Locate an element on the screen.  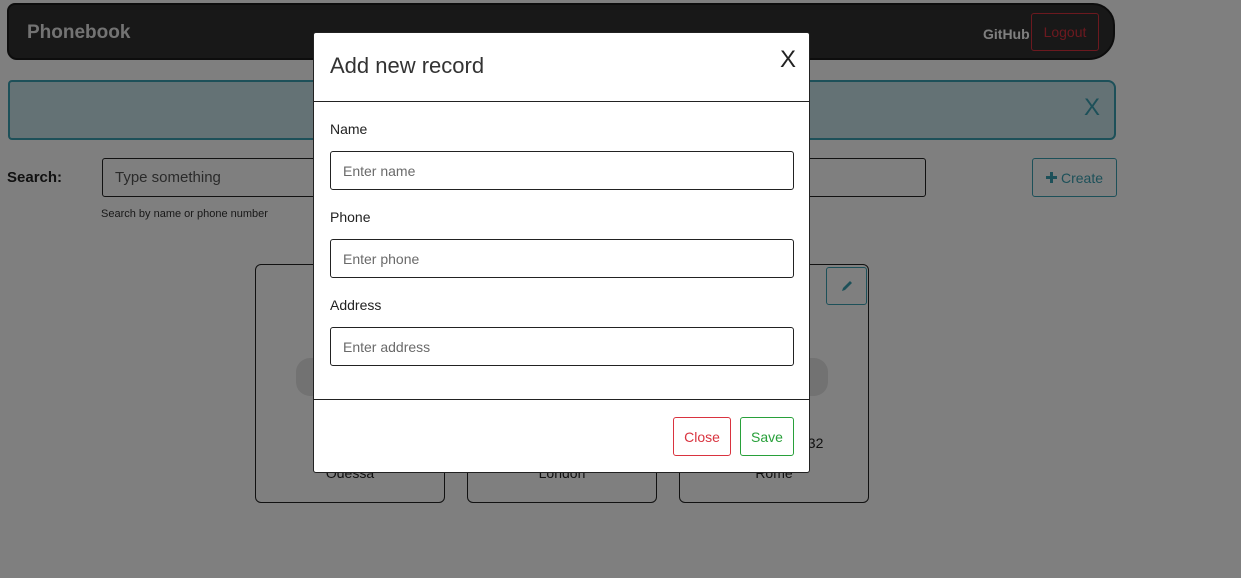
phone-label: Phone is located at coordinates (350, 217).